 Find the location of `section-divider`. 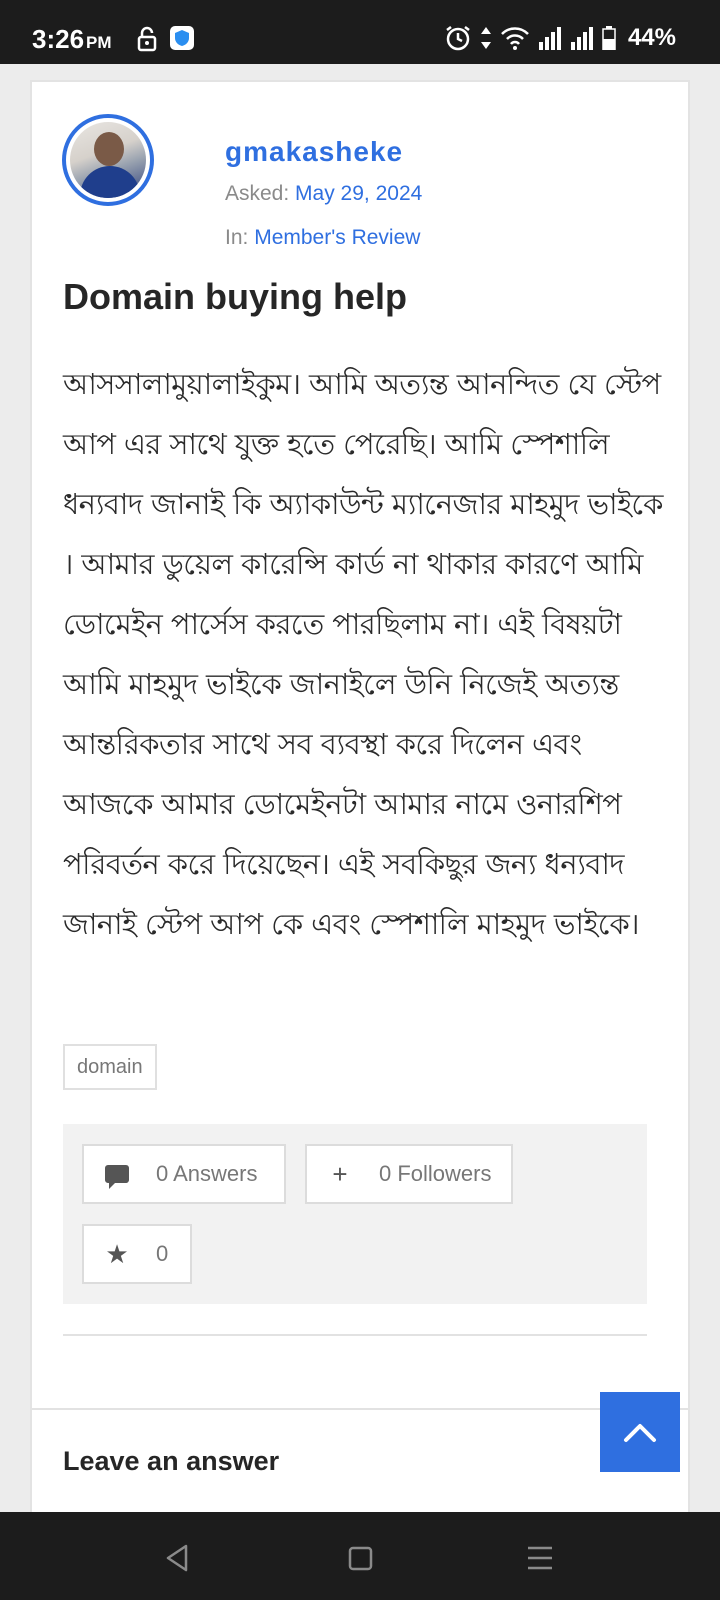

section-divider is located at coordinates (360, 1409).